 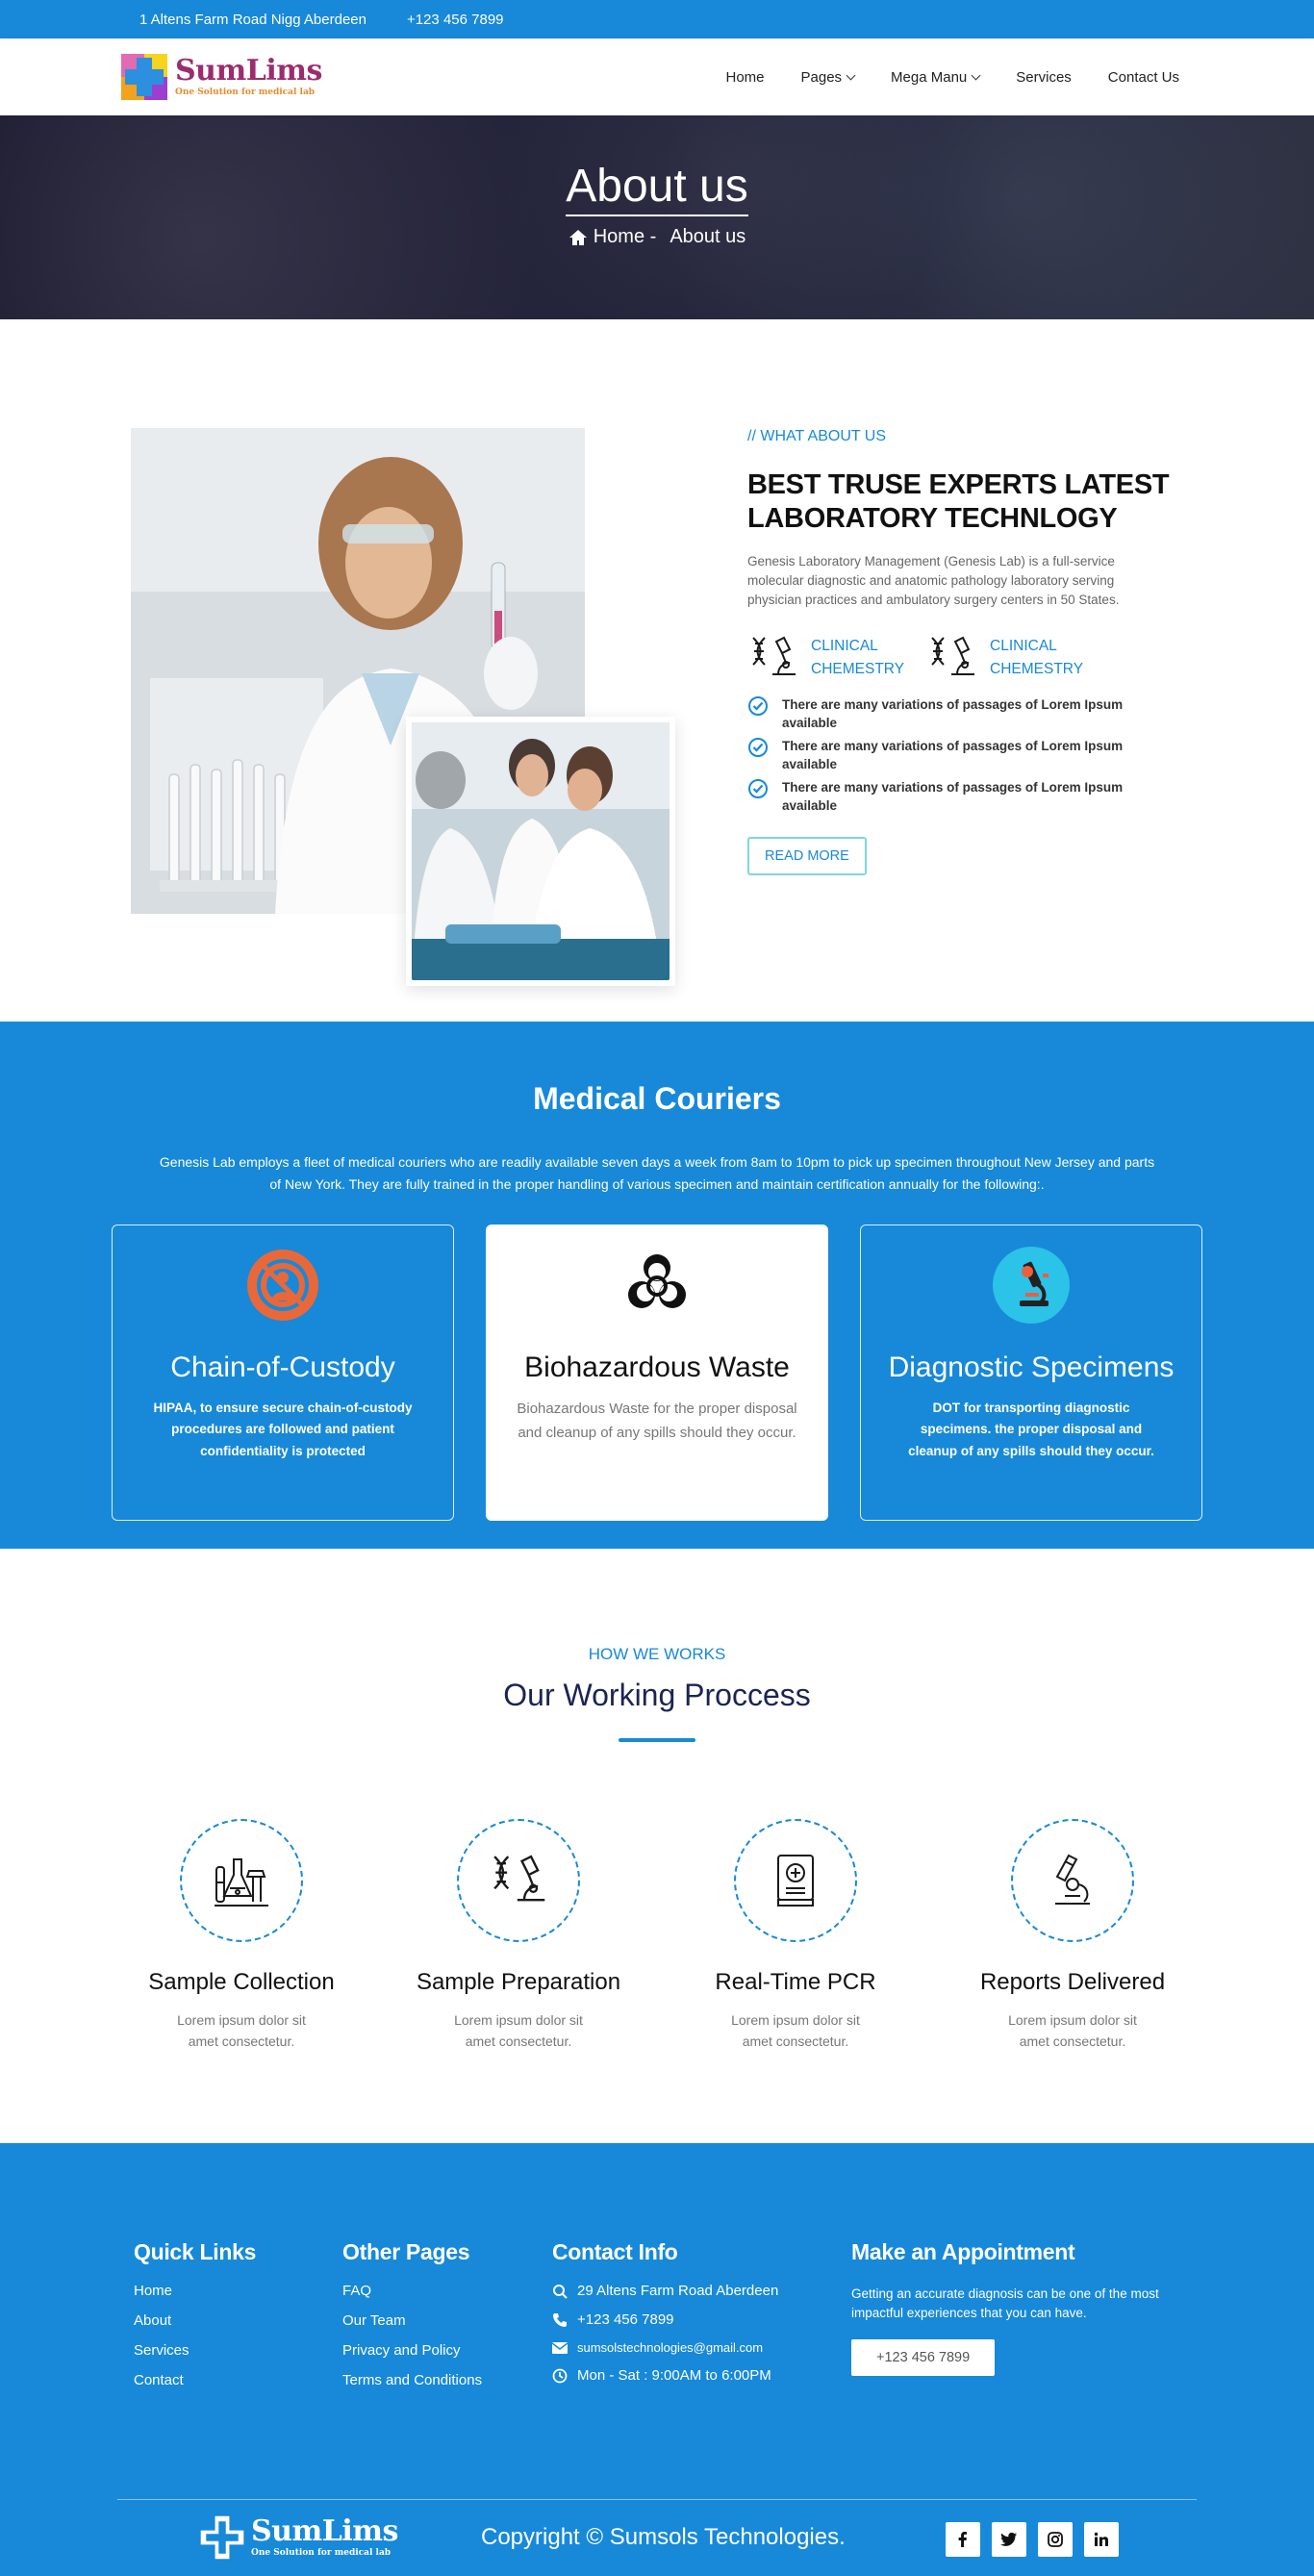 What do you see at coordinates (657, 217) in the screenshot?
I see `page-hero: About us Home - About us` at bounding box center [657, 217].